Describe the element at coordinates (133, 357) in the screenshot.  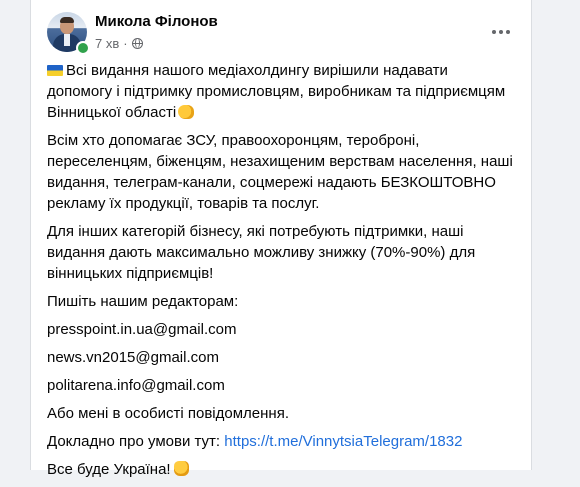
I see `email-news: news.vn2015@gmail.com` at that location.